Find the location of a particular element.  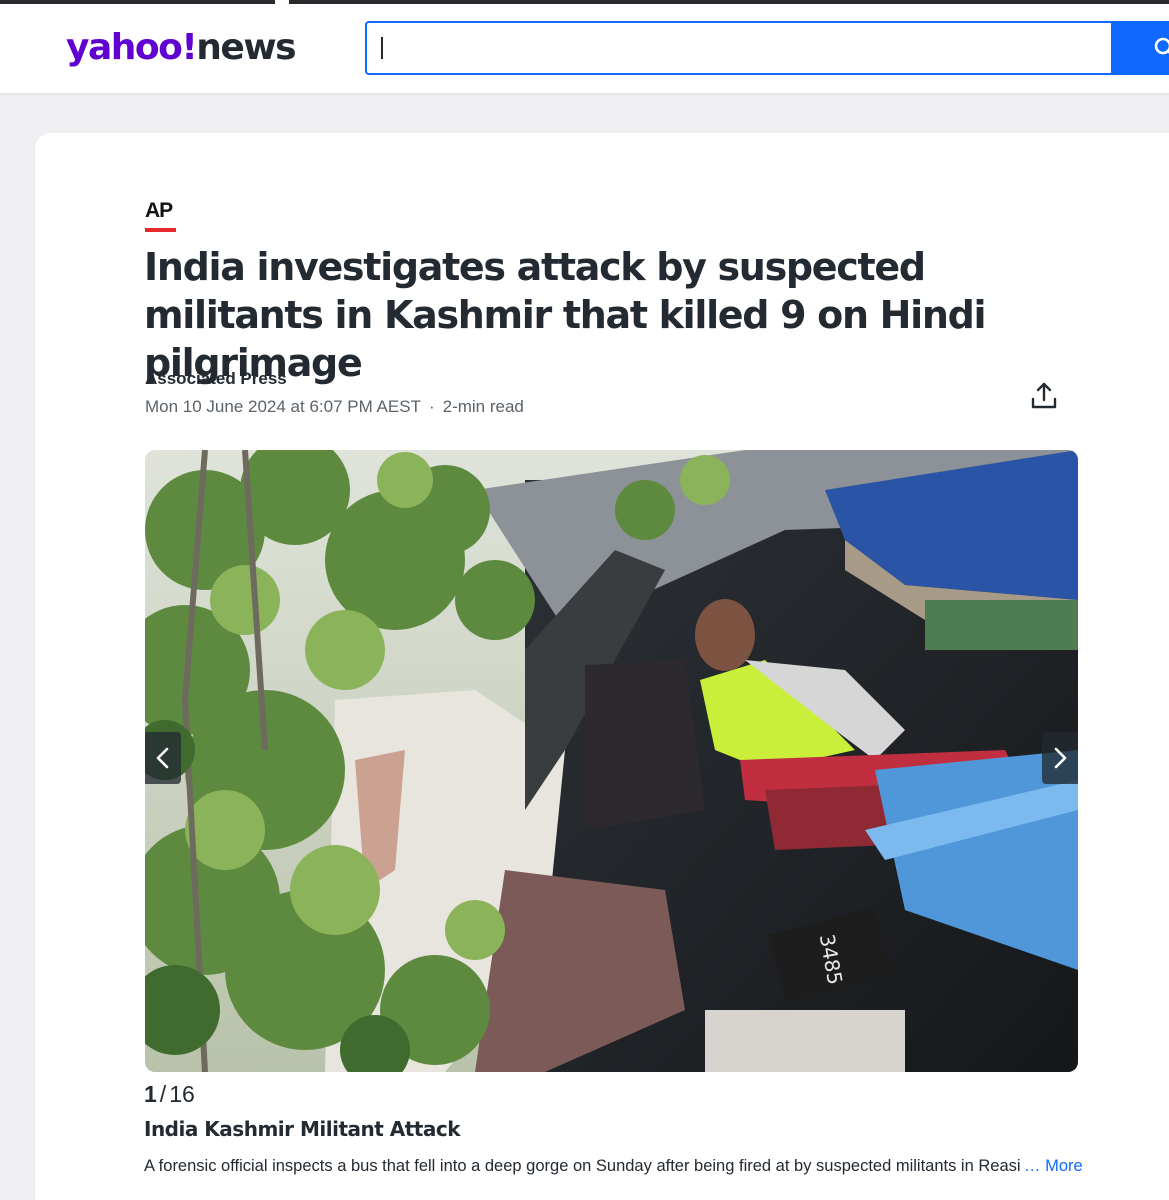

chevron-right-icon is located at coordinates (1060, 758).